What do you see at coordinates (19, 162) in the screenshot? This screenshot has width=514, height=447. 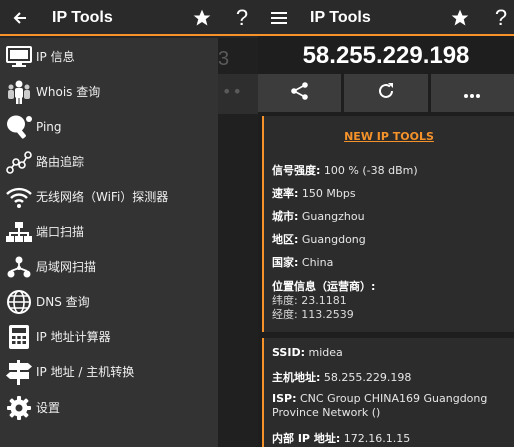 I see `route-icon` at bounding box center [19, 162].